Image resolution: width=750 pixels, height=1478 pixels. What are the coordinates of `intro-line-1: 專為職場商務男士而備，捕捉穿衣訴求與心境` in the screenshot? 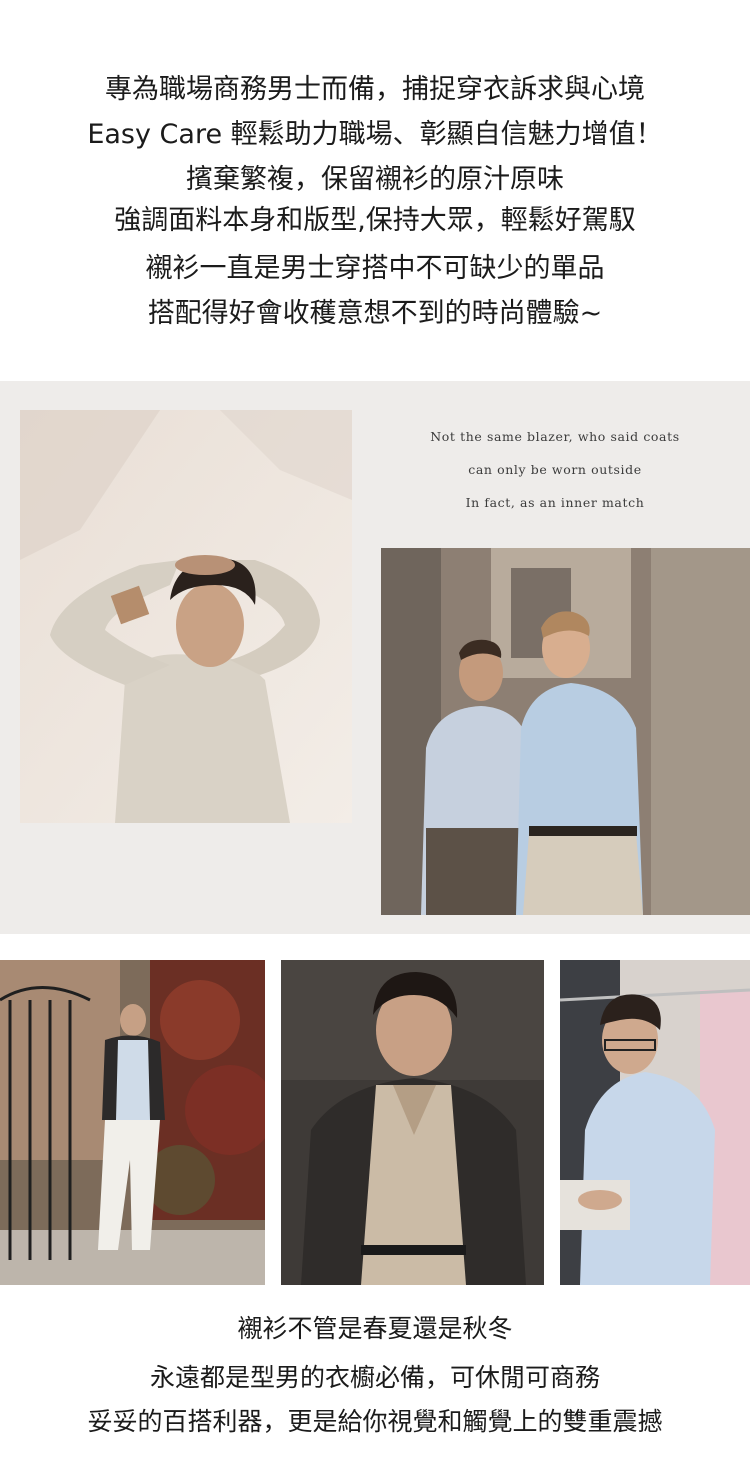 It's located at (375, 89).